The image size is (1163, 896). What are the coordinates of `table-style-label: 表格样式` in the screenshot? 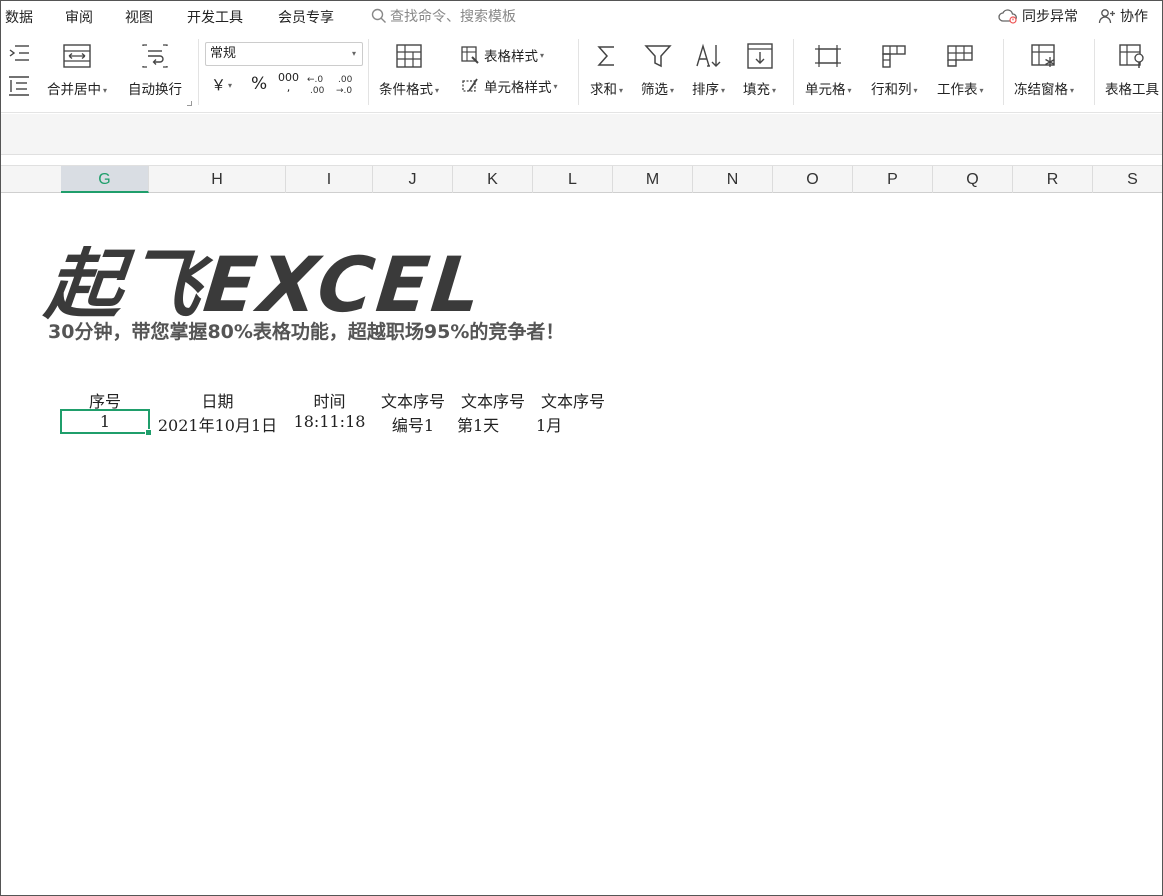 It's located at (511, 57).